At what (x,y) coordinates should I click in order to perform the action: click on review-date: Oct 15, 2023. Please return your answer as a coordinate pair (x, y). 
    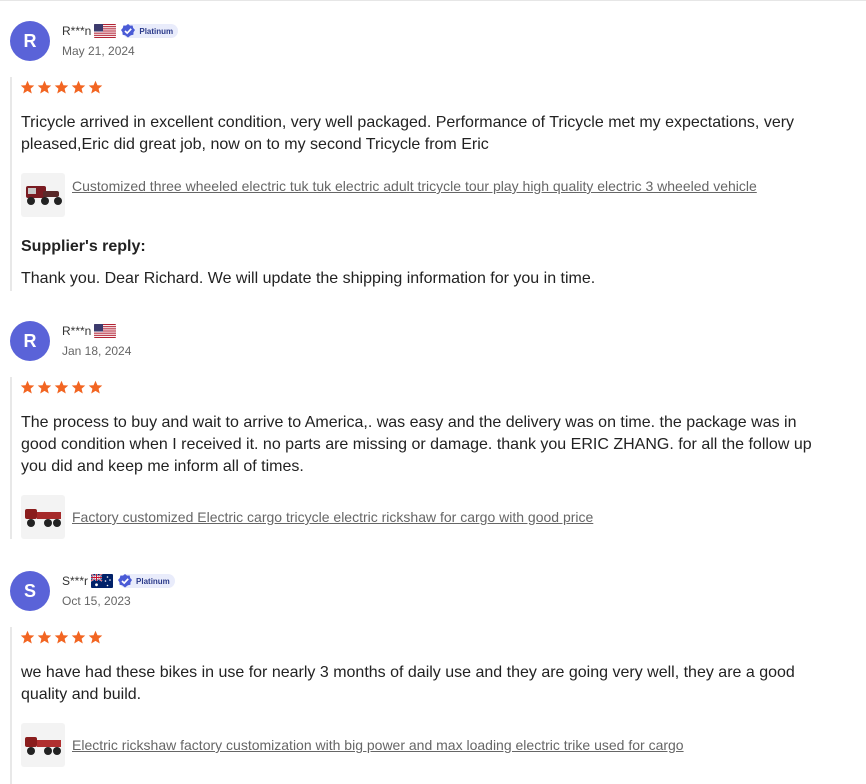
    Looking at the image, I should click on (96, 601).